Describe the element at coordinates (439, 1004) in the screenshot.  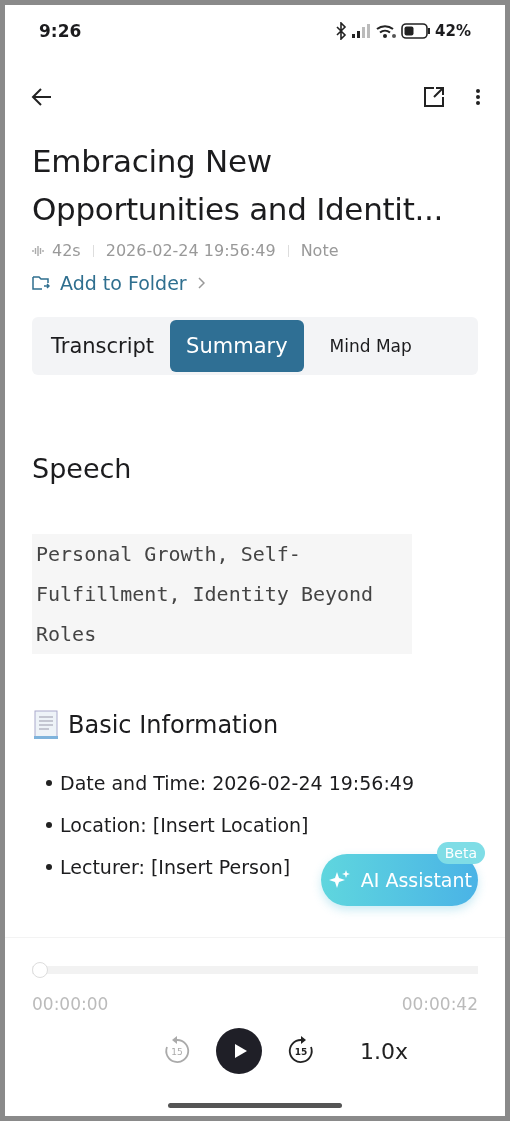
I see `total-time: 00:00:42` at that location.